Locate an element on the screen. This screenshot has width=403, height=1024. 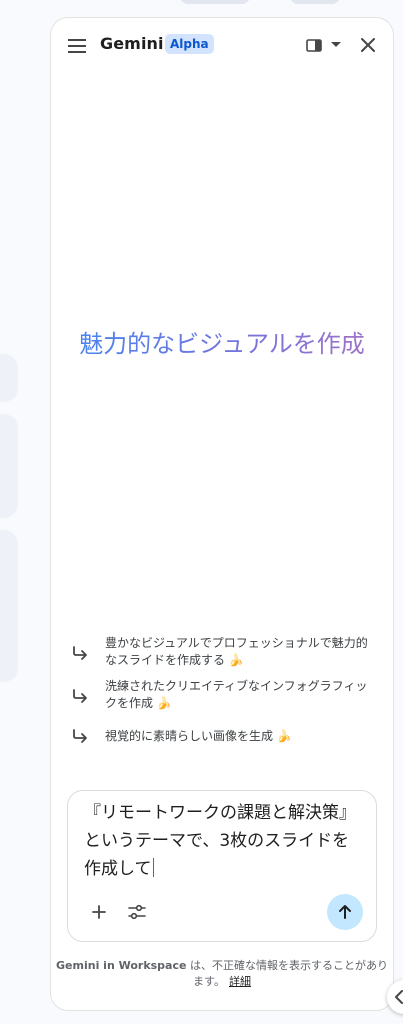
close-icon is located at coordinates (368, 45).